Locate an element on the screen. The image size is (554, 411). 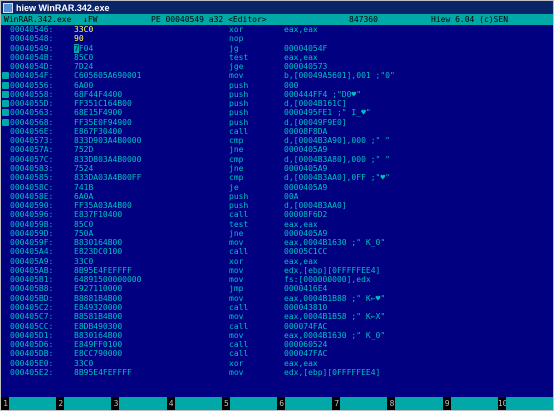
fkey-1: 1 is located at coordinates (29, 403).